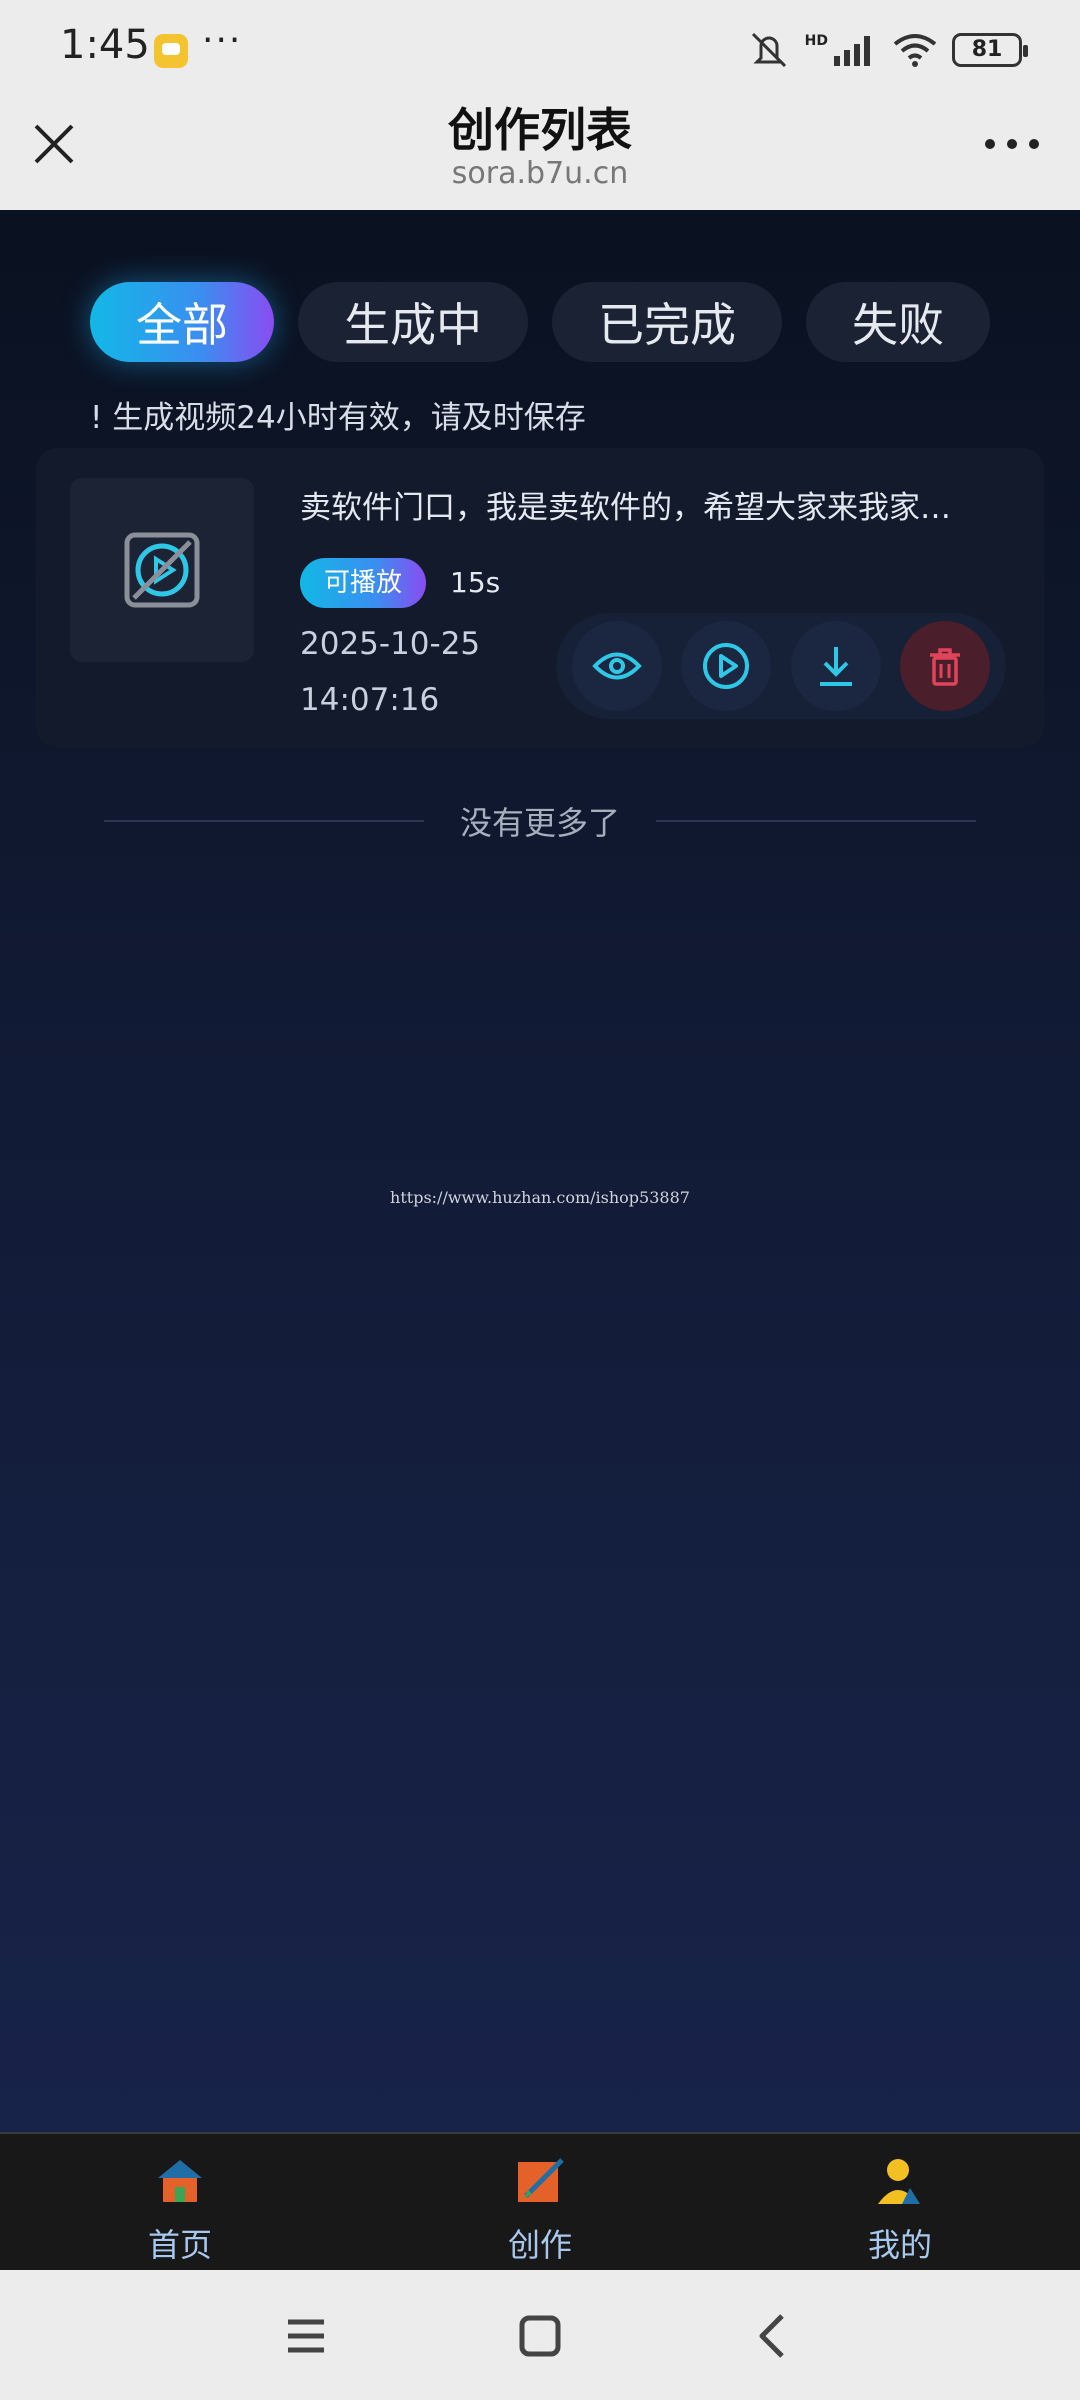  Describe the element at coordinates (105, 45) in the screenshot. I see `status-time: 1:45` at that location.